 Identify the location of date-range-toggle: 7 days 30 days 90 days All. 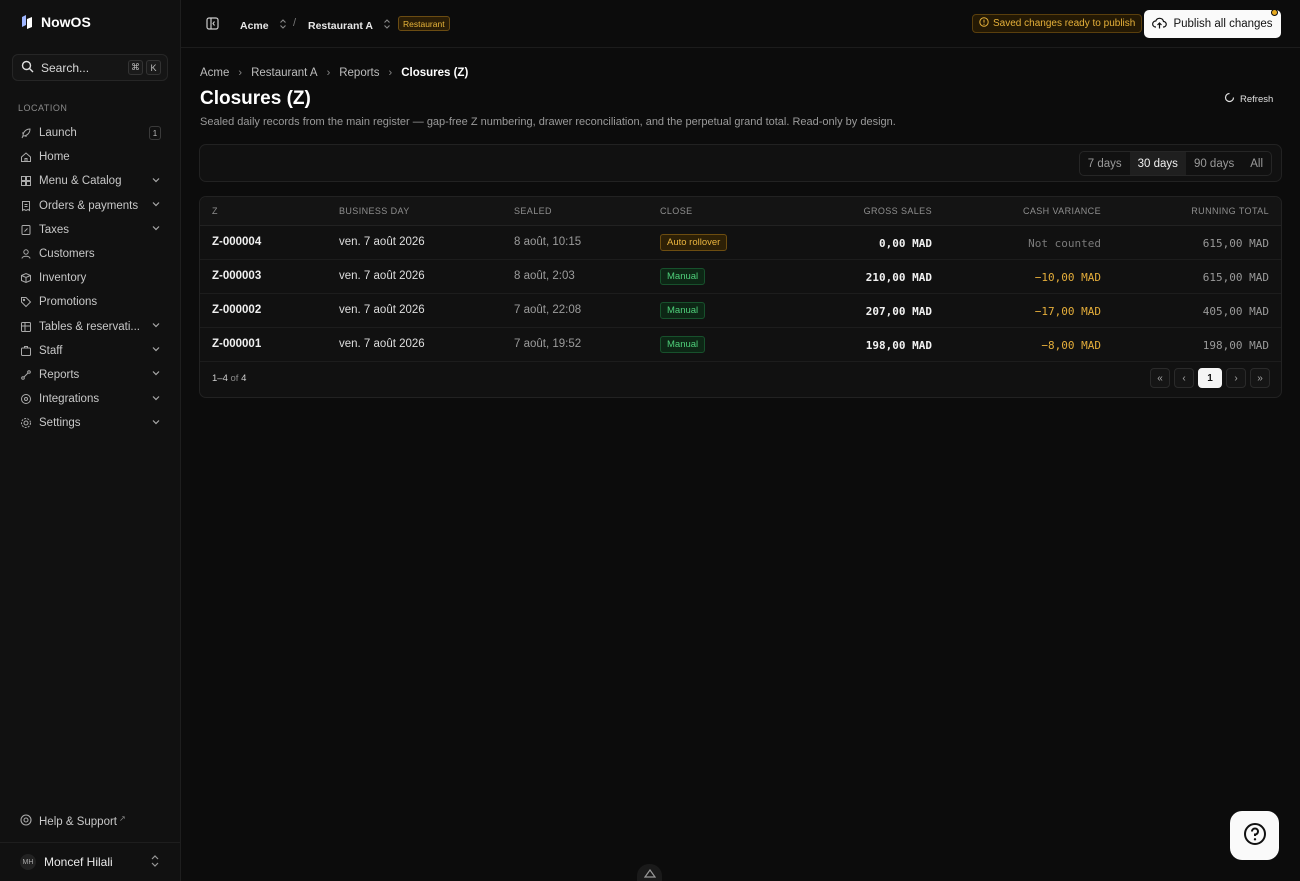
(1175, 163).